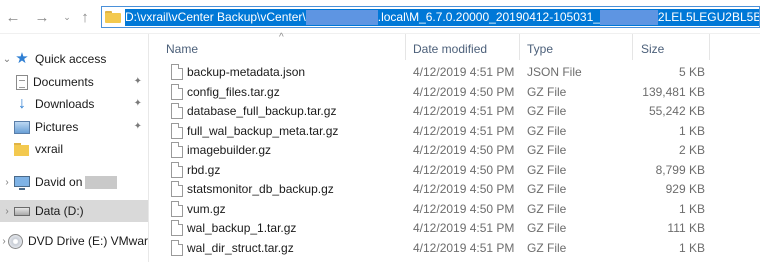 Image resolution: width=760 pixels, height=262 pixels. I want to click on file-row: vum.gz 4/12/2019 4:50 PM GZ File 1 KB, so click(454, 210).